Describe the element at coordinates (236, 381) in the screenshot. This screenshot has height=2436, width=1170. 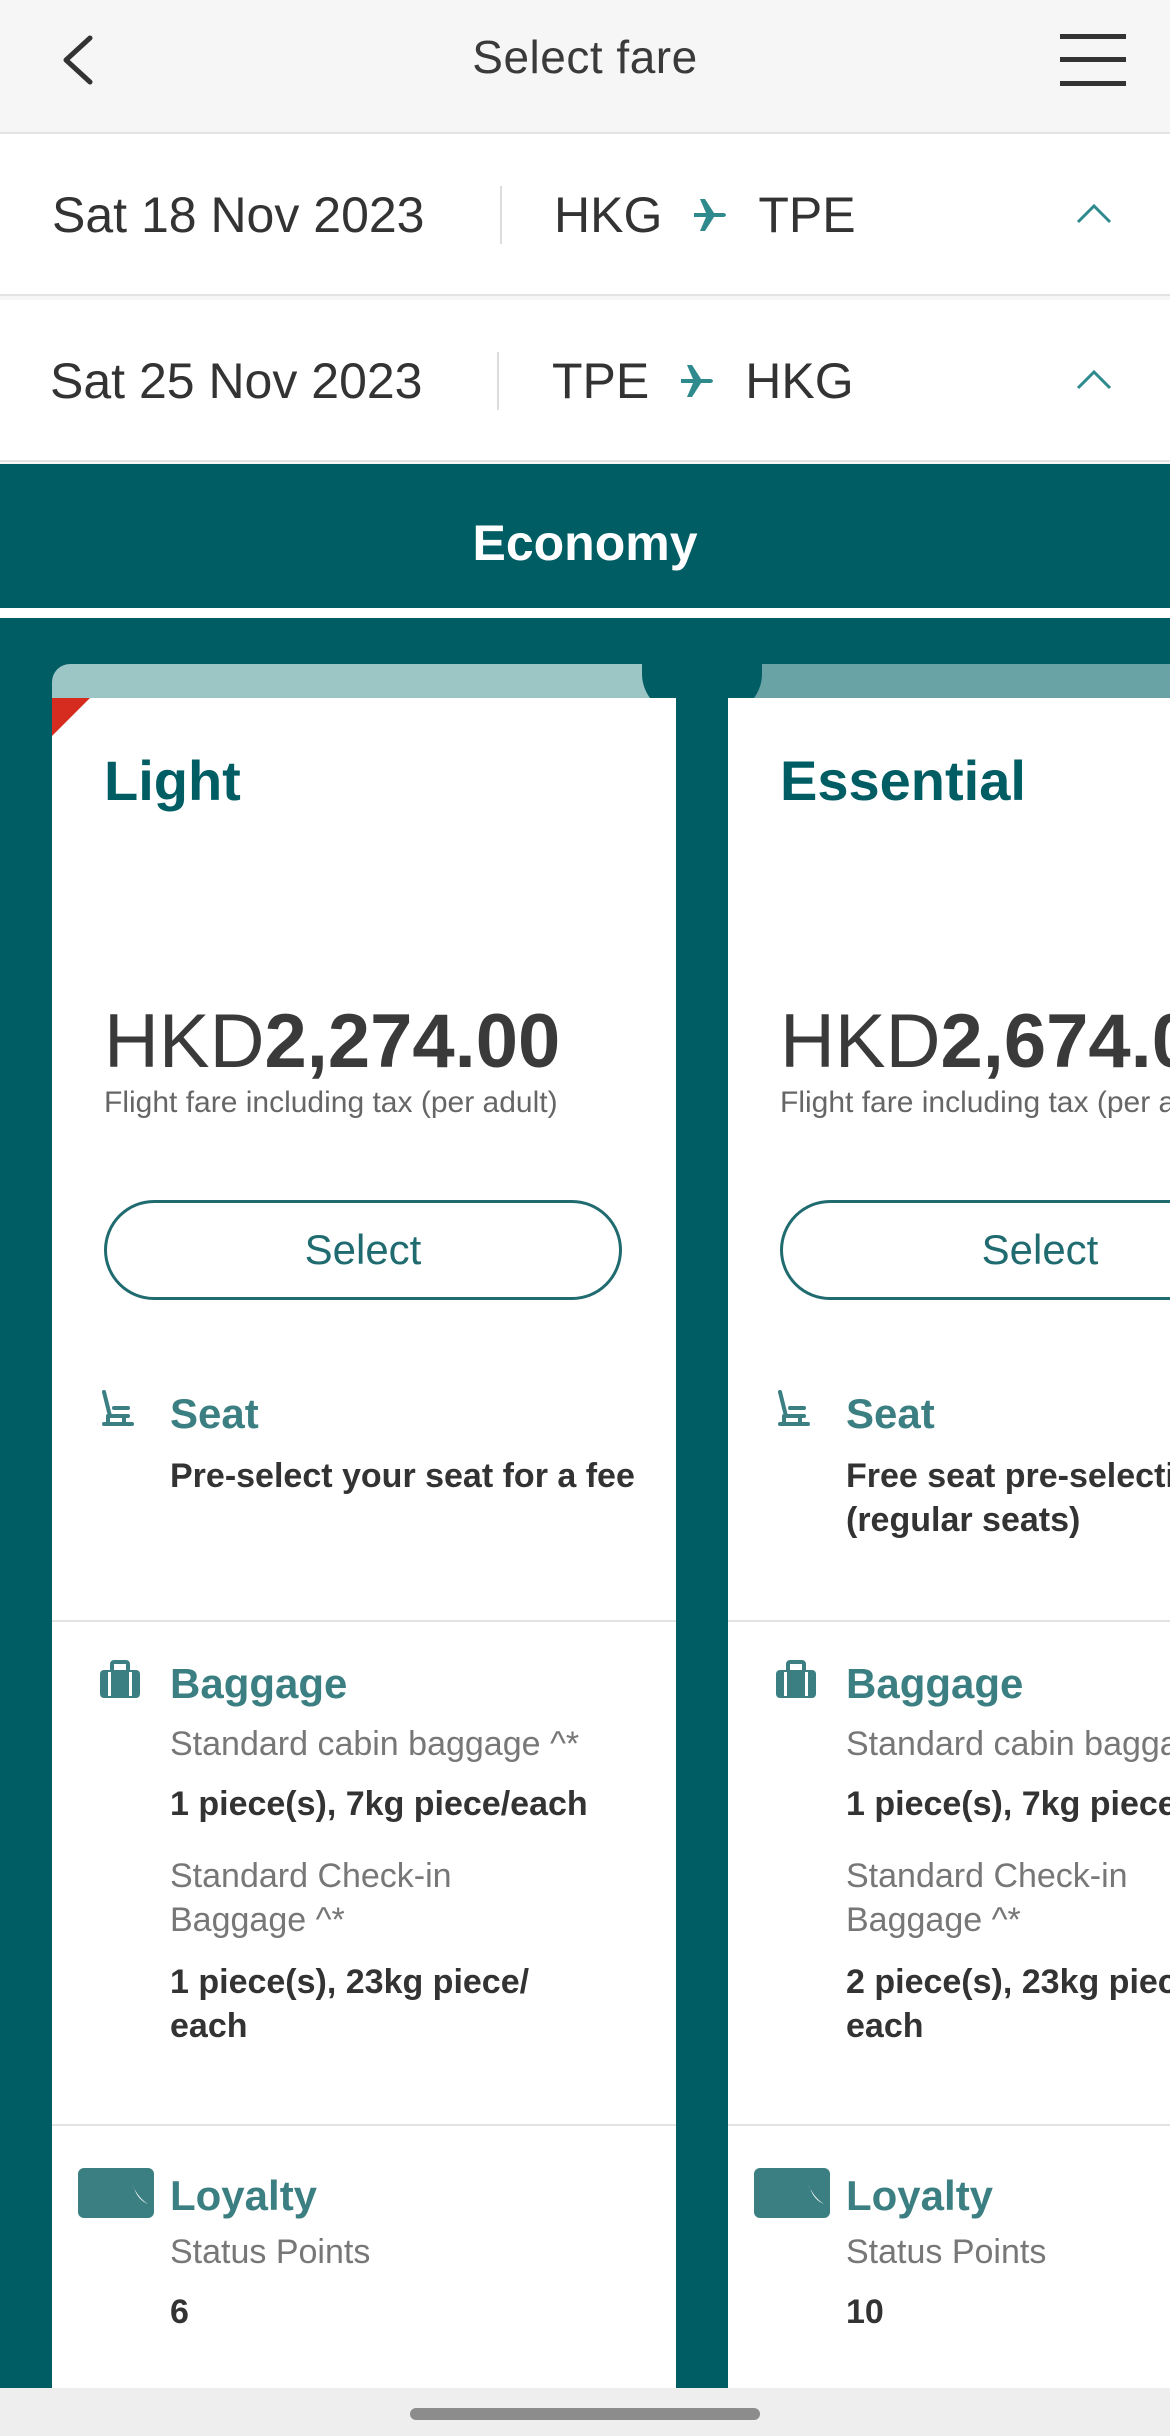
I see `flight-date: Sat 25 Nov 2023` at that location.